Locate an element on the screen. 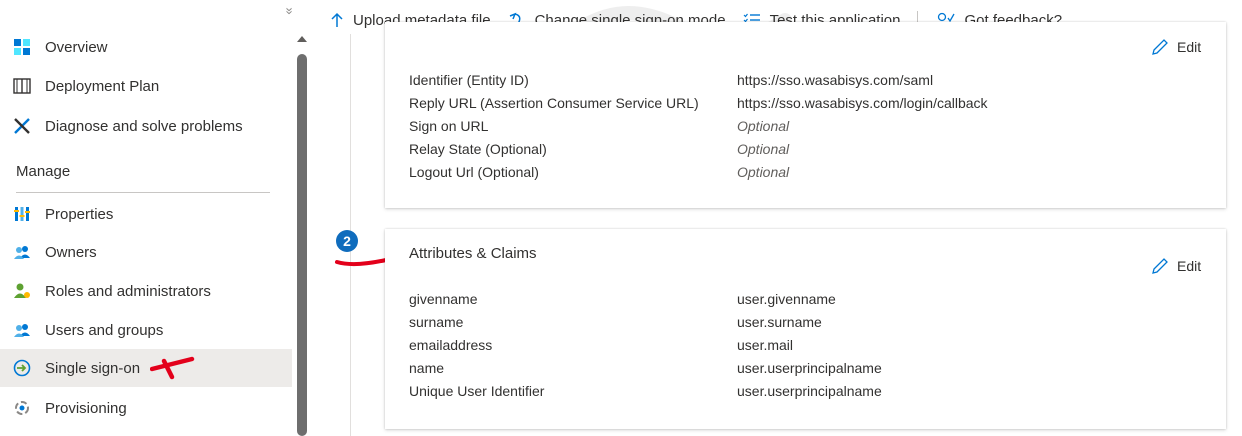 This screenshot has height=436, width=1242. nav-item-diagnose: Diagnose and solve problems is located at coordinates (146, 126).